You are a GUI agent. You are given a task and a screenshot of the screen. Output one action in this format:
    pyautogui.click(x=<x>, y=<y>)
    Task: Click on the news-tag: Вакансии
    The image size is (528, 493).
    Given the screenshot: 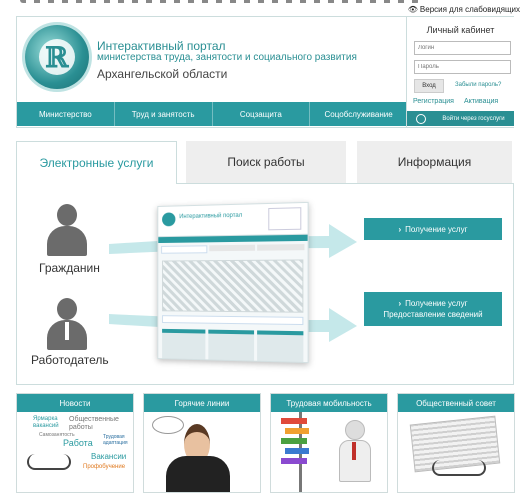 What is the action you would take?
    pyautogui.click(x=109, y=456)
    